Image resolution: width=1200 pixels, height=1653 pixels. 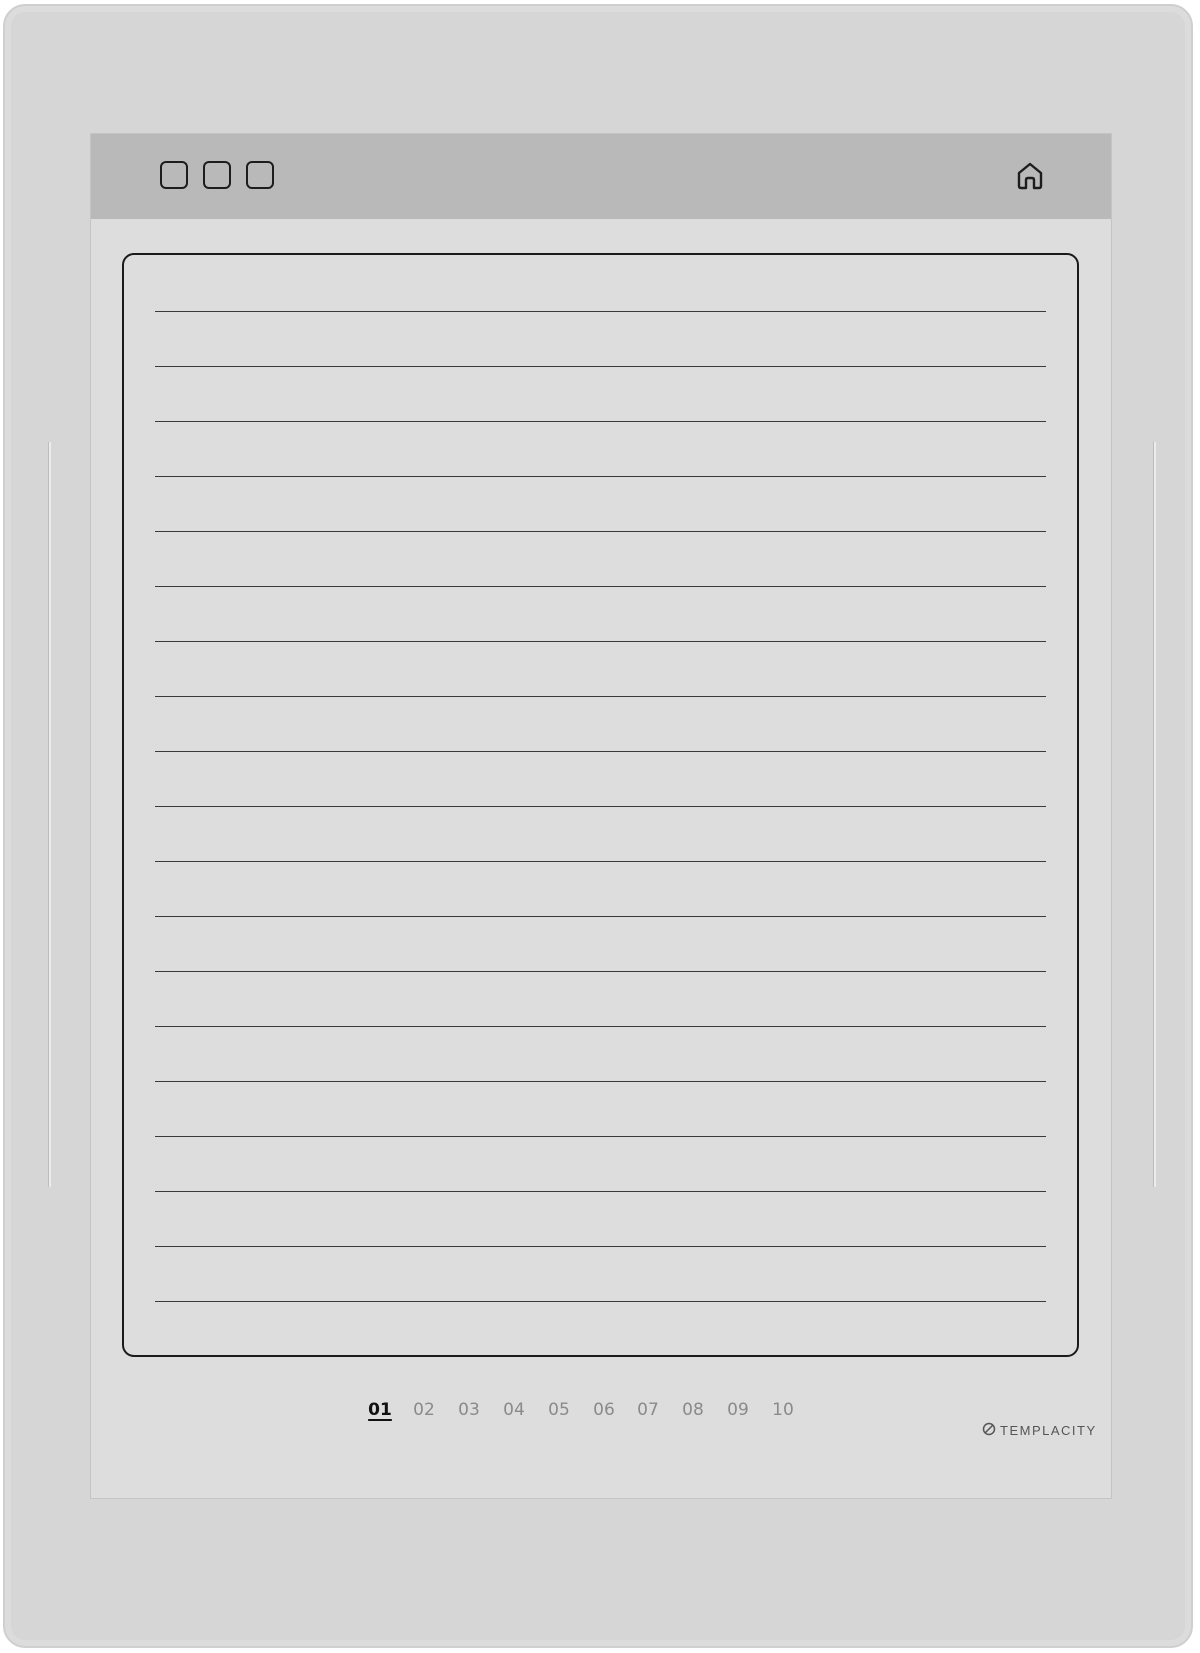 I want to click on page-tabs: 01 02 03 04 05 06 07 08 09 10, so click(x=601, y=1414).